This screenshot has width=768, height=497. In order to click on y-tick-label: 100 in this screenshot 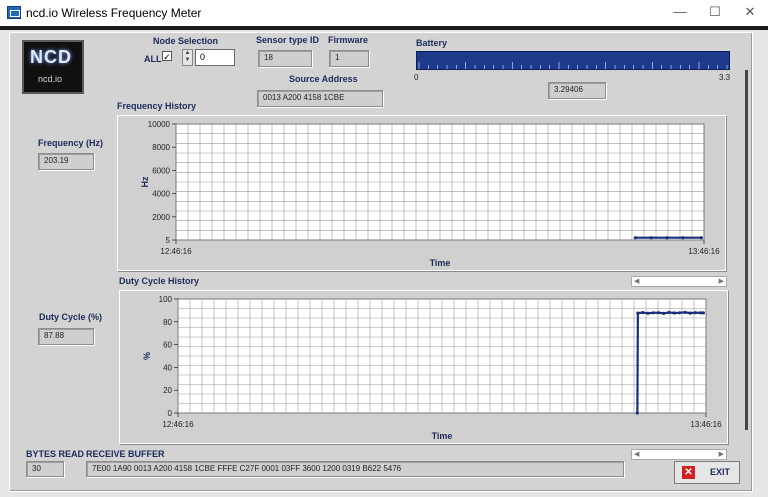, I will do `click(166, 299)`.